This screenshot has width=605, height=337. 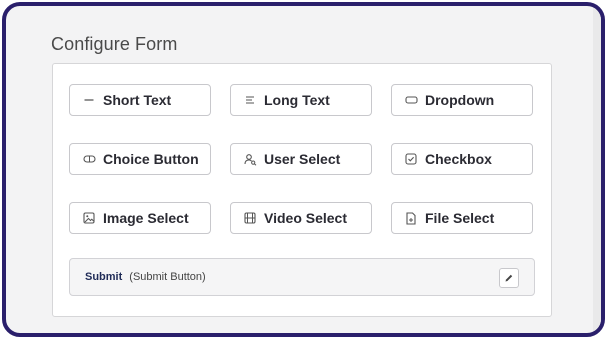 I want to click on add-file-select-button: File Select, so click(x=462, y=218).